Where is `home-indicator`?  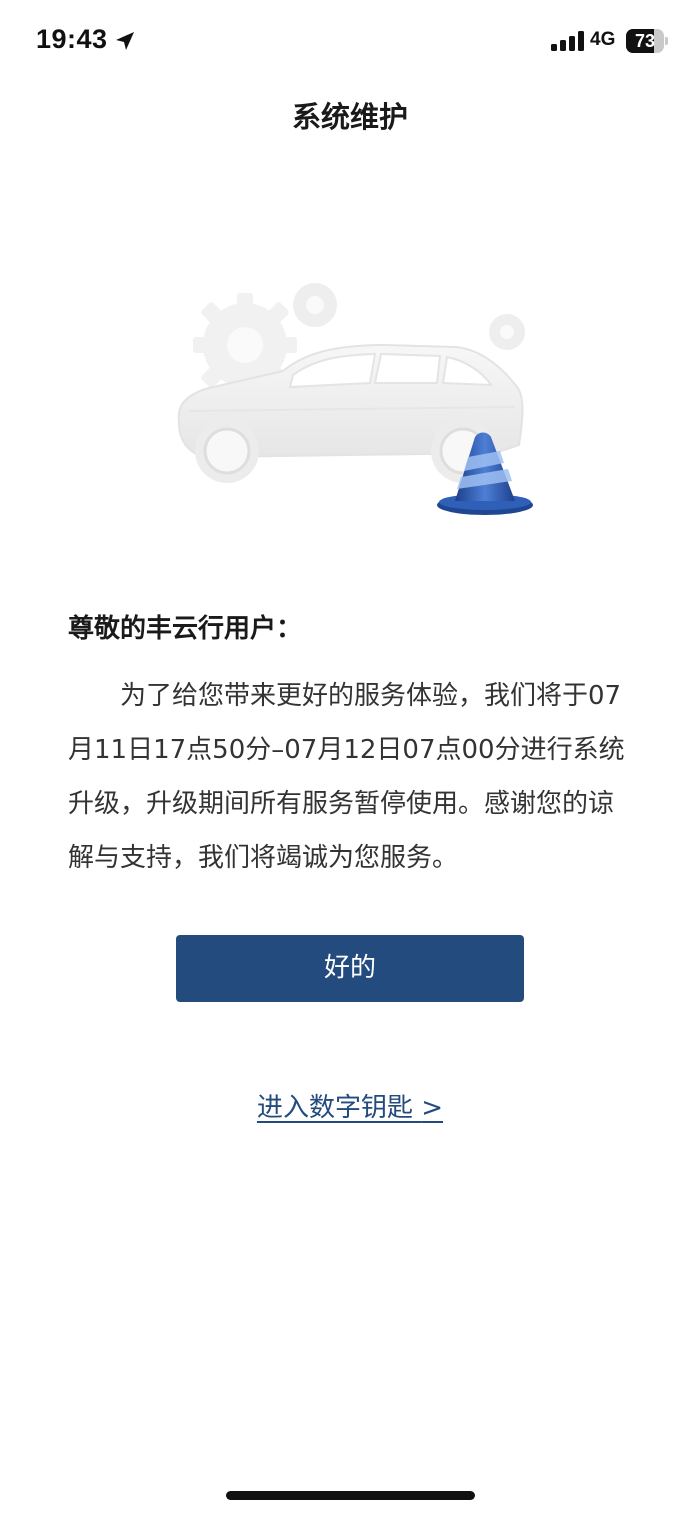 home-indicator is located at coordinates (350, 1495).